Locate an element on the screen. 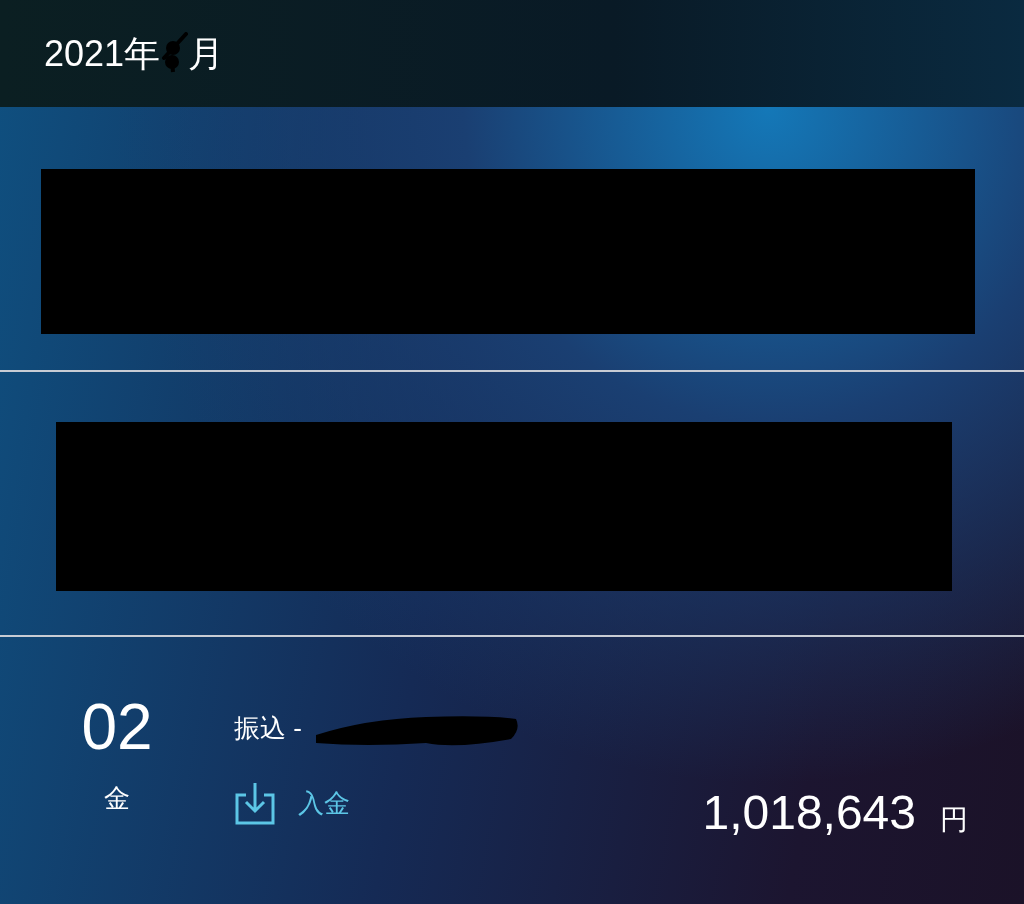 Image resolution: width=1024 pixels, height=904 pixels. day-number: 02 is located at coordinates (117, 727).